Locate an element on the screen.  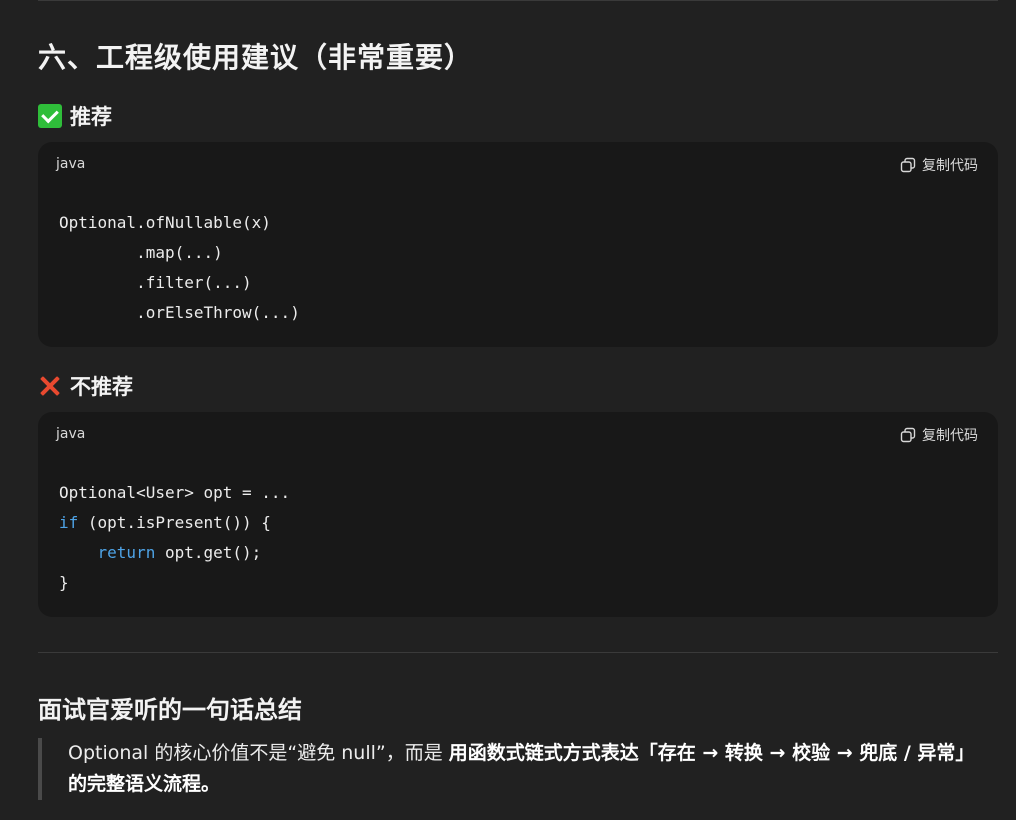
not-recommended-heading-text: 不推荐 is located at coordinates (101, 387).